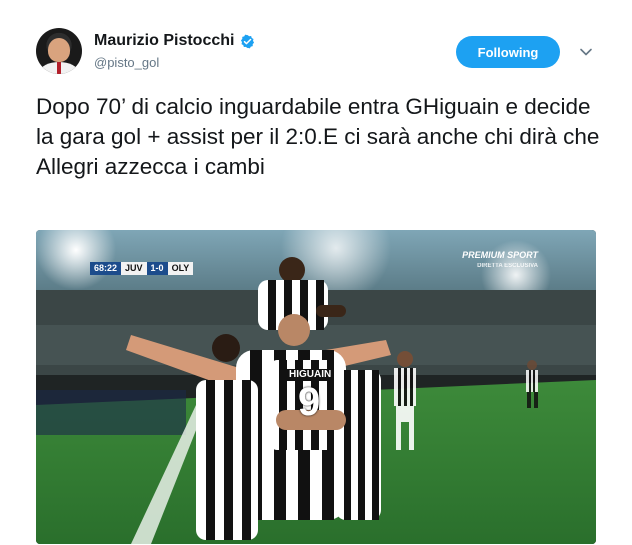 The height and width of the screenshot is (545, 632). I want to click on broadcaster-tag: DIRETTA ESCLUSIVA, so click(507, 266).